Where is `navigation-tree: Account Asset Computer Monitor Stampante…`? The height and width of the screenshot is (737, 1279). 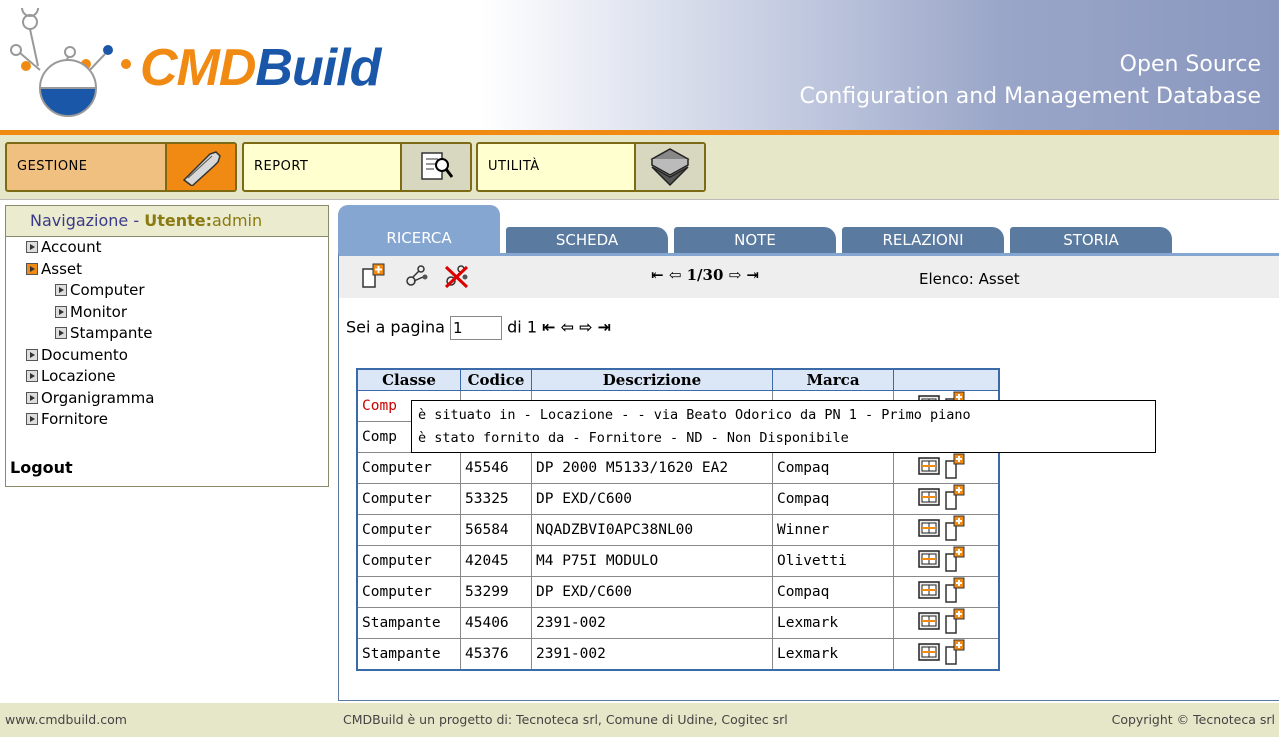
navigation-tree: Account Asset Computer Monitor Stampante… is located at coordinates (167, 334).